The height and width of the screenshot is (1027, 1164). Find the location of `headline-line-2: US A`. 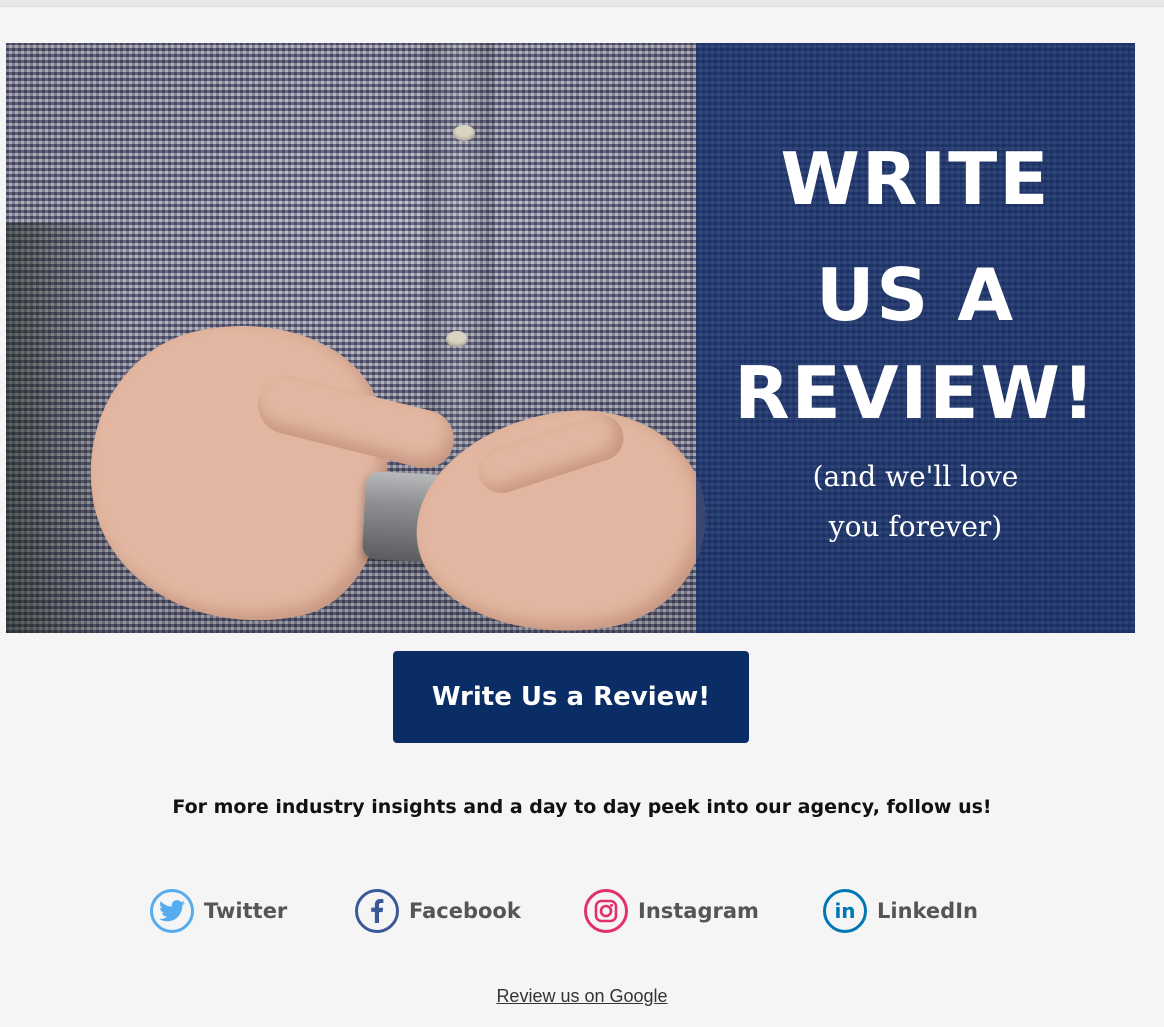

headline-line-2: US A is located at coordinates (915, 295).